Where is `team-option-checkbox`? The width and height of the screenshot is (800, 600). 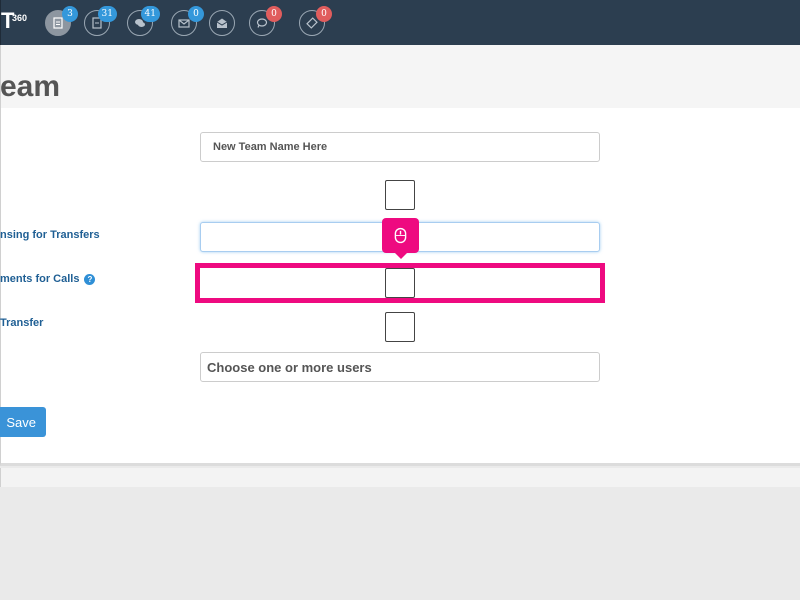 team-option-checkbox is located at coordinates (400, 195).